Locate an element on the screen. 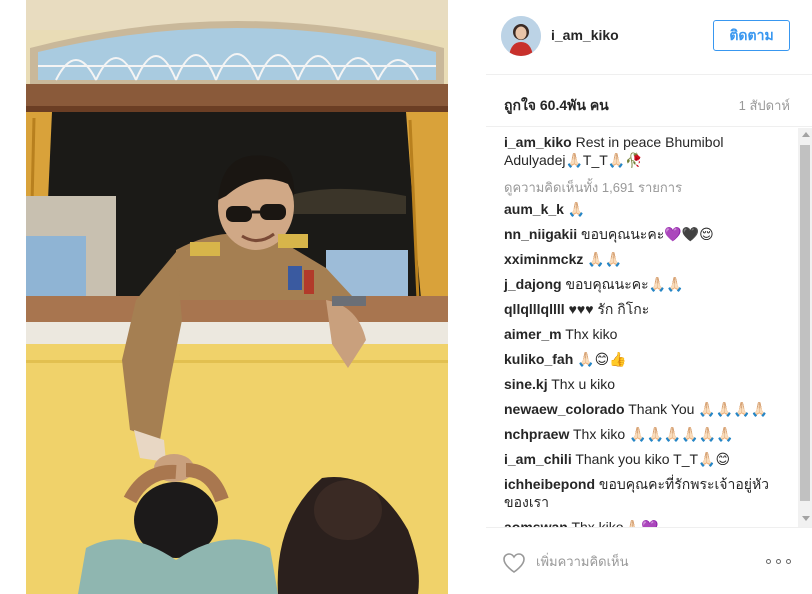 Image resolution: width=812 pixels, height=594 pixels. comment-text: 🙏🏻😊👍 is located at coordinates (602, 359).